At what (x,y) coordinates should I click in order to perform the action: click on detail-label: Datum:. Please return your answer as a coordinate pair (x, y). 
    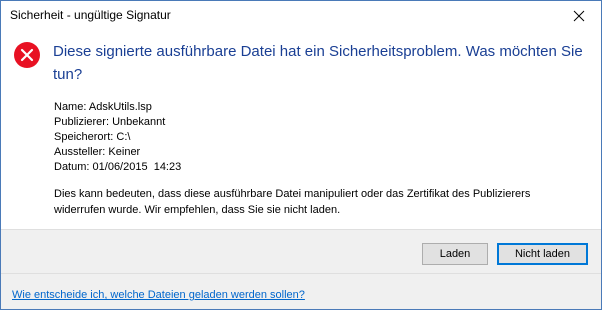
    Looking at the image, I should click on (72, 167).